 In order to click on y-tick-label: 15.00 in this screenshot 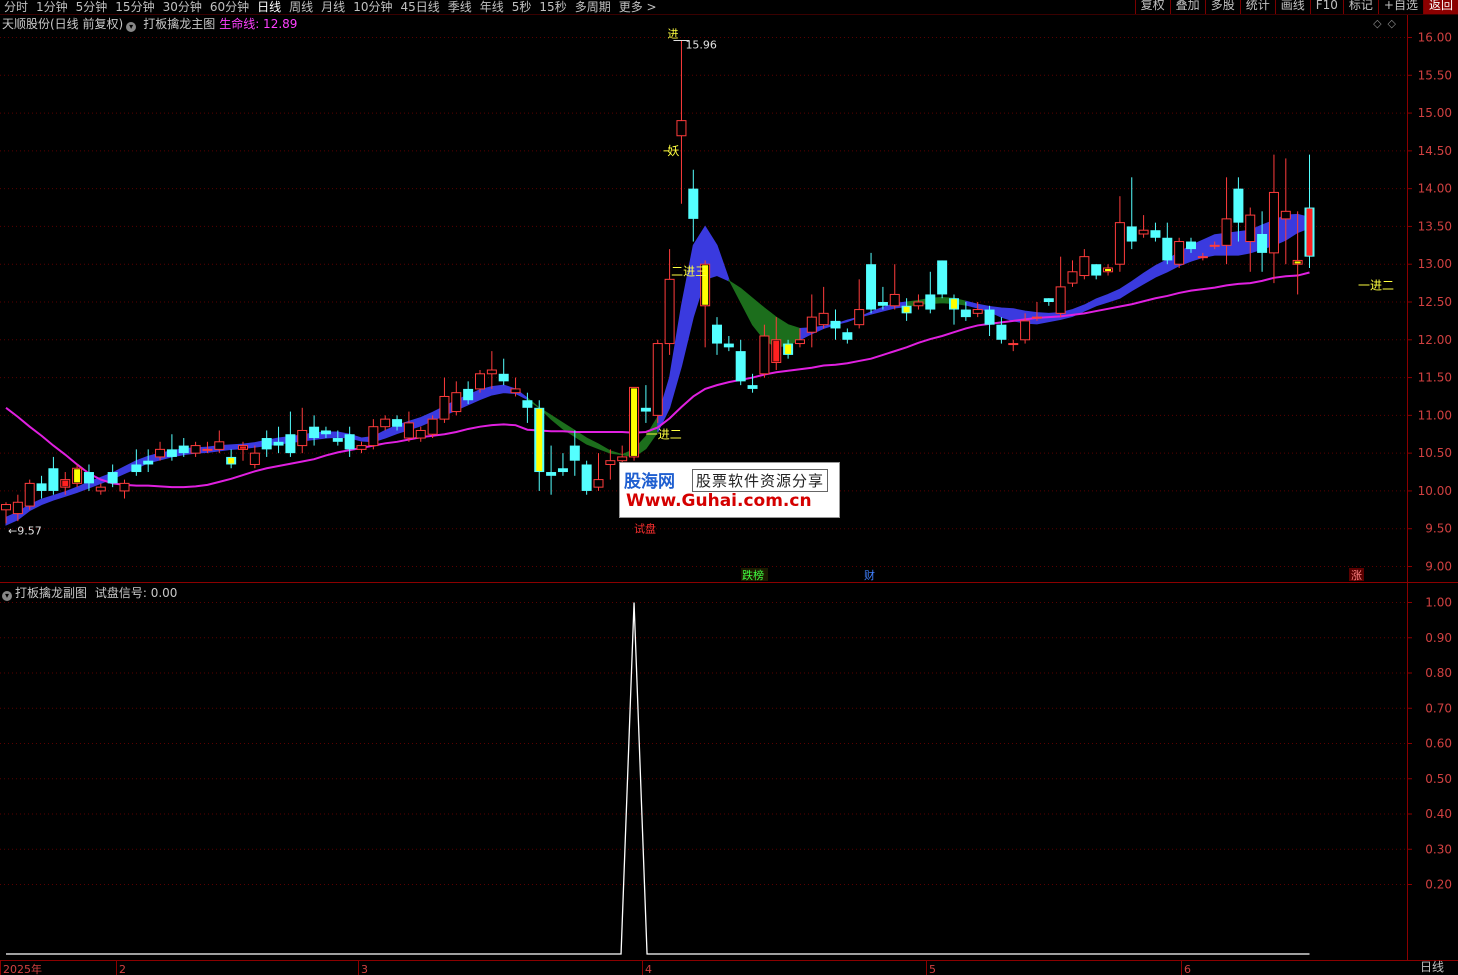, I will do `click(1435, 113)`.